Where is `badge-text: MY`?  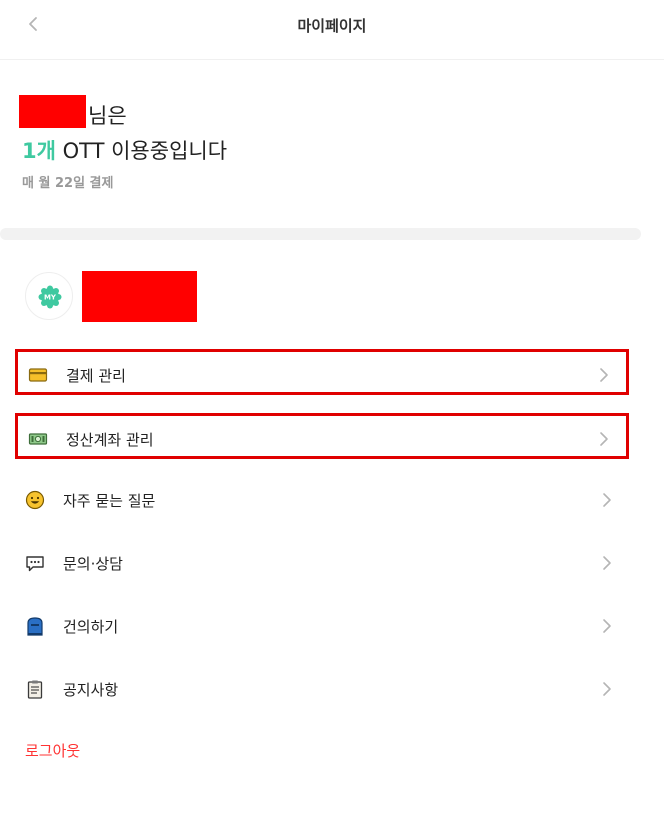
badge-text: MY is located at coordinates (50, 298).